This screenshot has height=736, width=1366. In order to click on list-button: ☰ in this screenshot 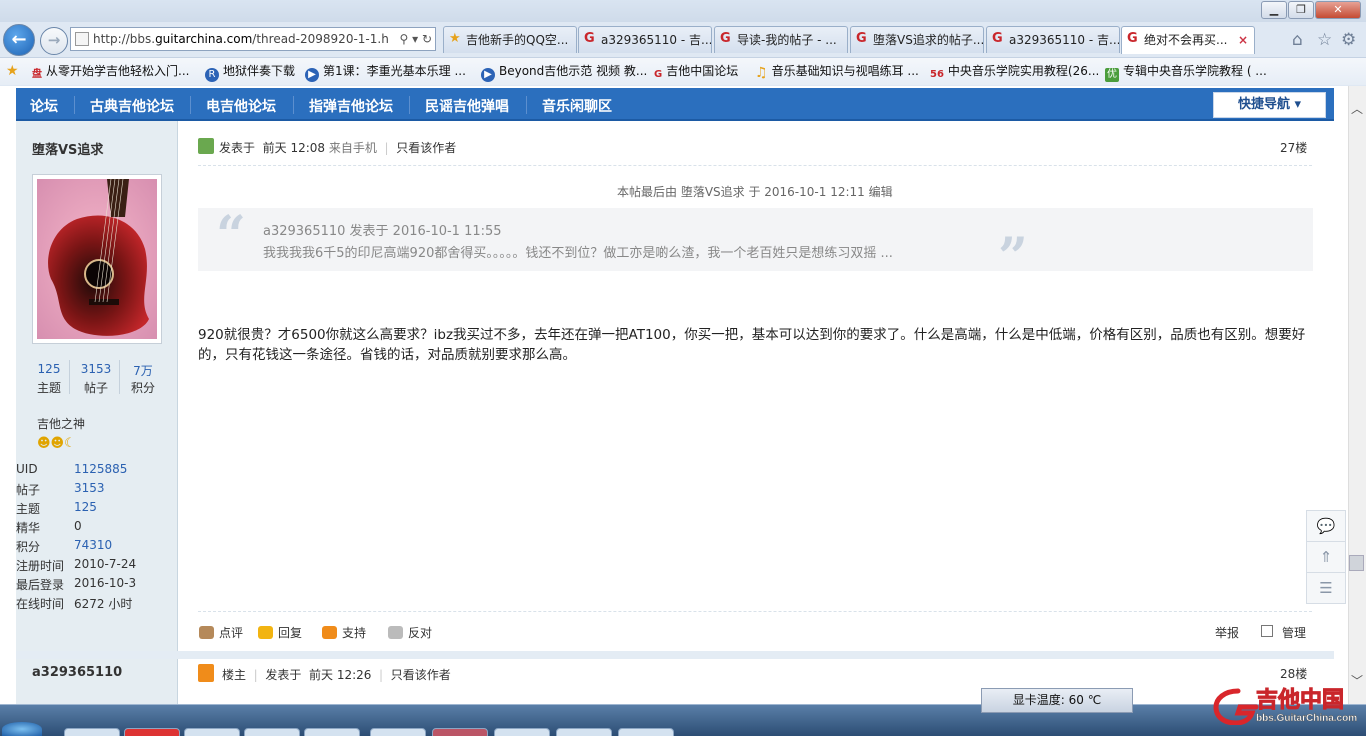, I will do `click(1326, 588)`.